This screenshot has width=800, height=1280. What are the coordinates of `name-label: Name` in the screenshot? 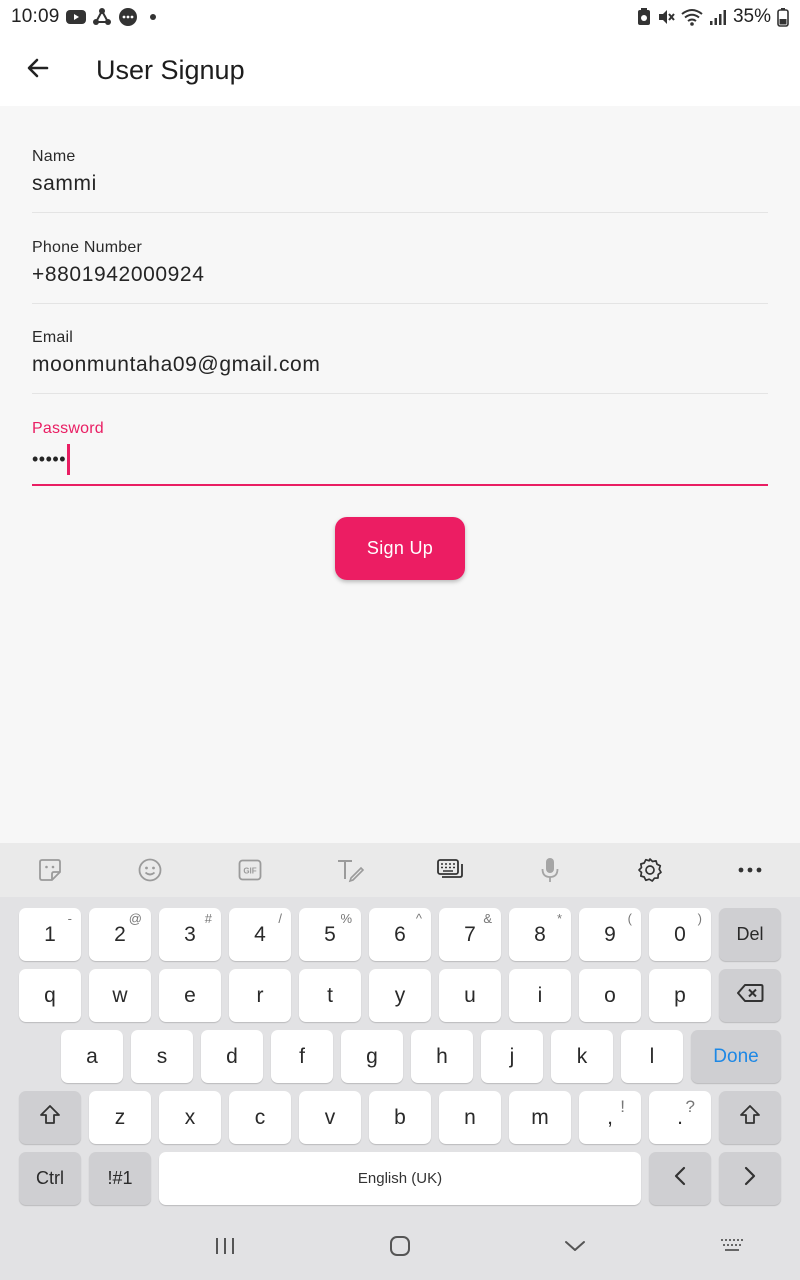 It's located at (54, 156).